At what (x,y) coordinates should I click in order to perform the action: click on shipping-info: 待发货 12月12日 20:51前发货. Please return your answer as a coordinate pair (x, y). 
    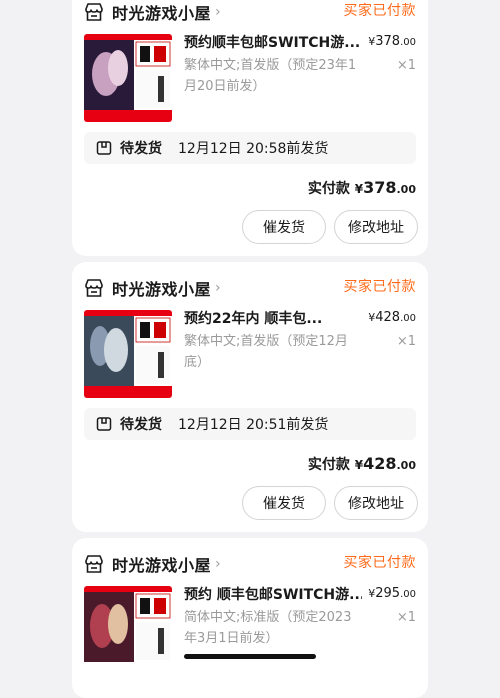
    Looking at the image, I should click on (250, 424).